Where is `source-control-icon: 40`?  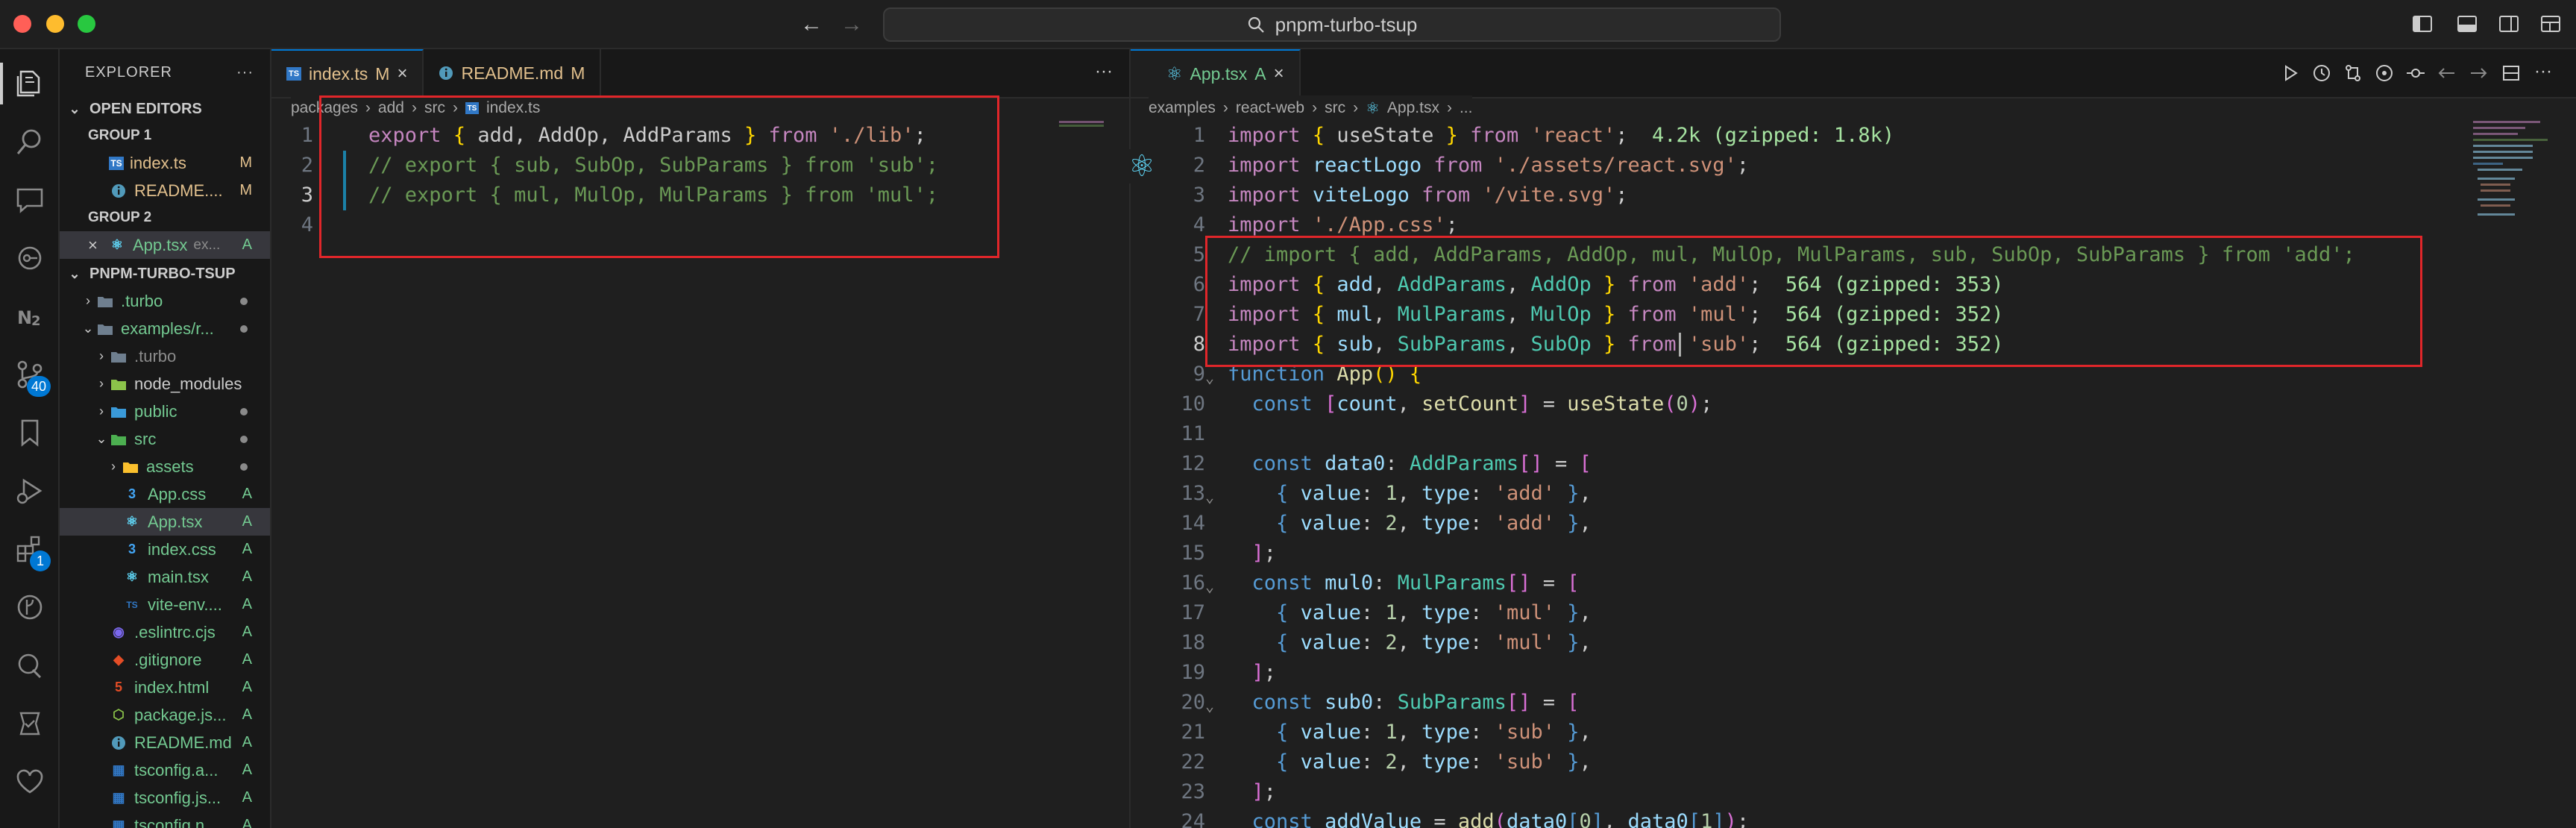
source-control-icon: 40 is located at coordinates (30, 375).